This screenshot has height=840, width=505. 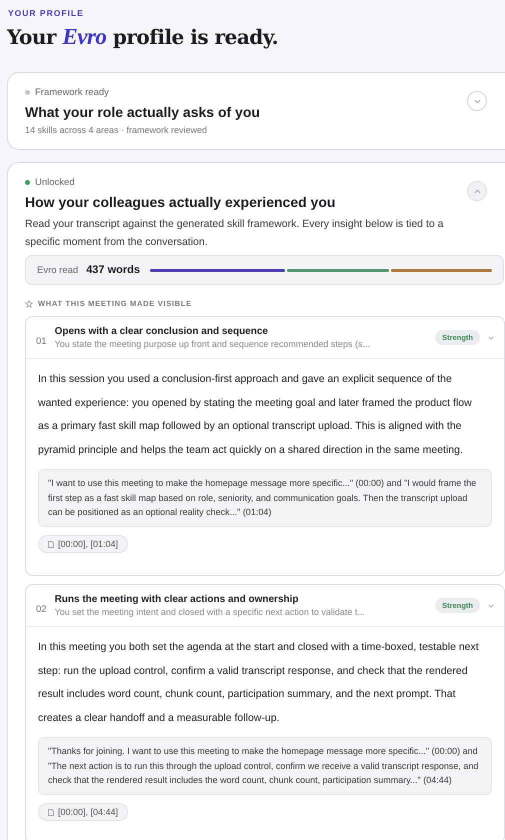 What do you see at coordinates (177, 599) in the screenshot?
I see `insight-title: Runs the meeting with clear actions and ownership` at bounding box center [177, 599].